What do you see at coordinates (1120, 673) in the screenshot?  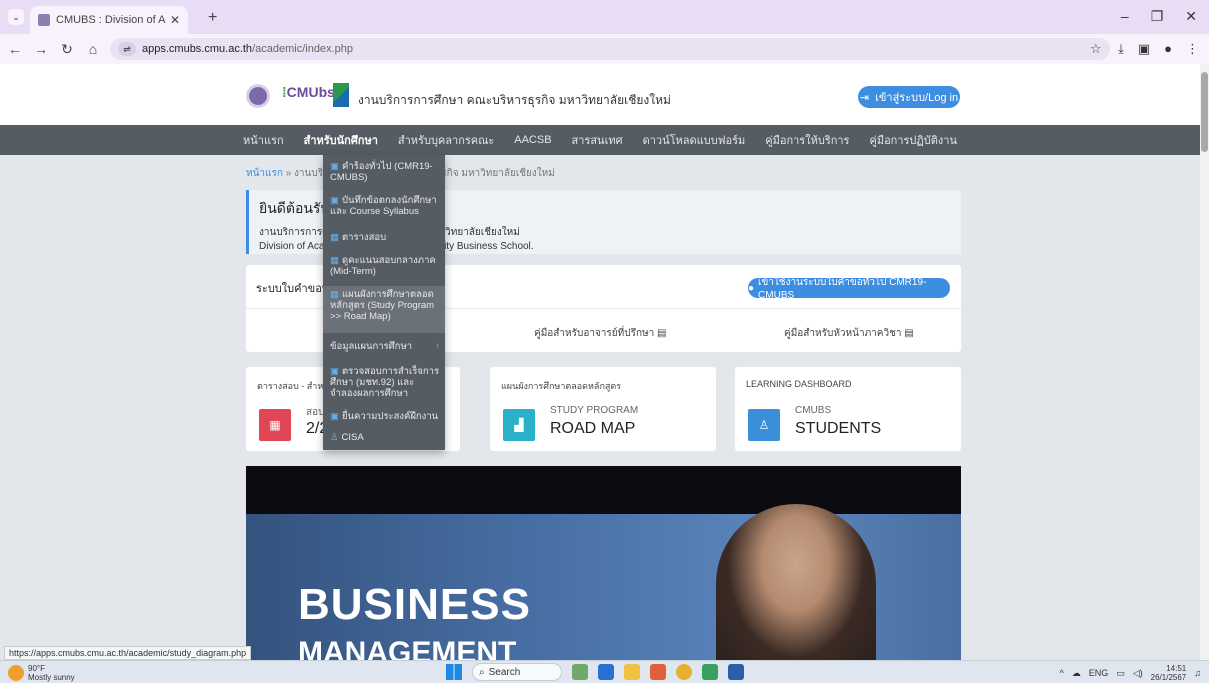 I see `network-icon: ▭` at bounding box center [1120, 673].